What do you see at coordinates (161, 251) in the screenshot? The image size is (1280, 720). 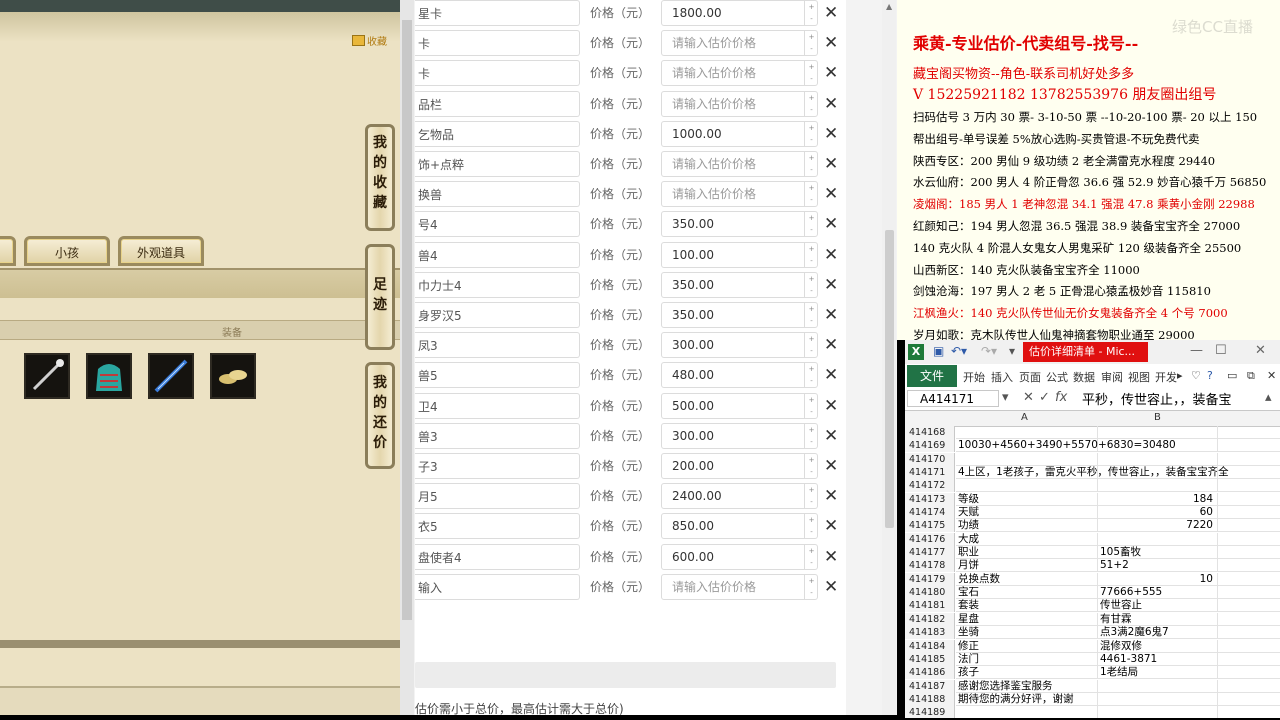 I see `game-tab-appearance: 外观道具` at bounding box center [161, 251].